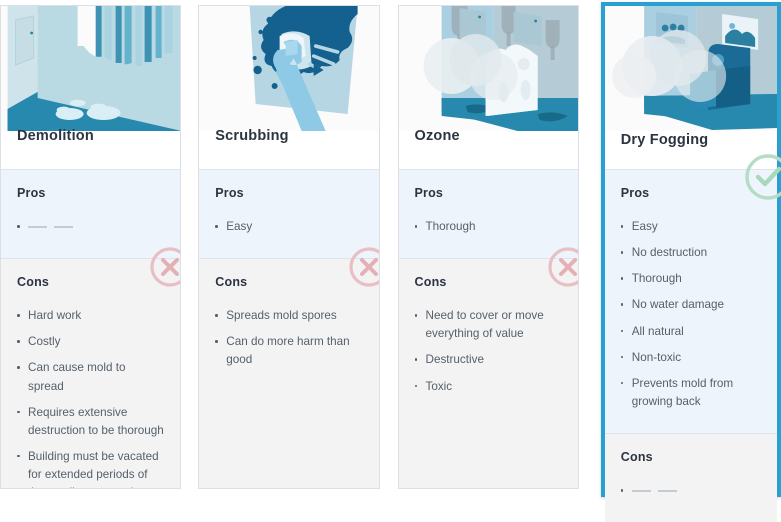 This screenshot has width=781, height=522. Describe the element at coordinates (690, 253) in the screenshot. I see `list-item: No destruction` at that location.